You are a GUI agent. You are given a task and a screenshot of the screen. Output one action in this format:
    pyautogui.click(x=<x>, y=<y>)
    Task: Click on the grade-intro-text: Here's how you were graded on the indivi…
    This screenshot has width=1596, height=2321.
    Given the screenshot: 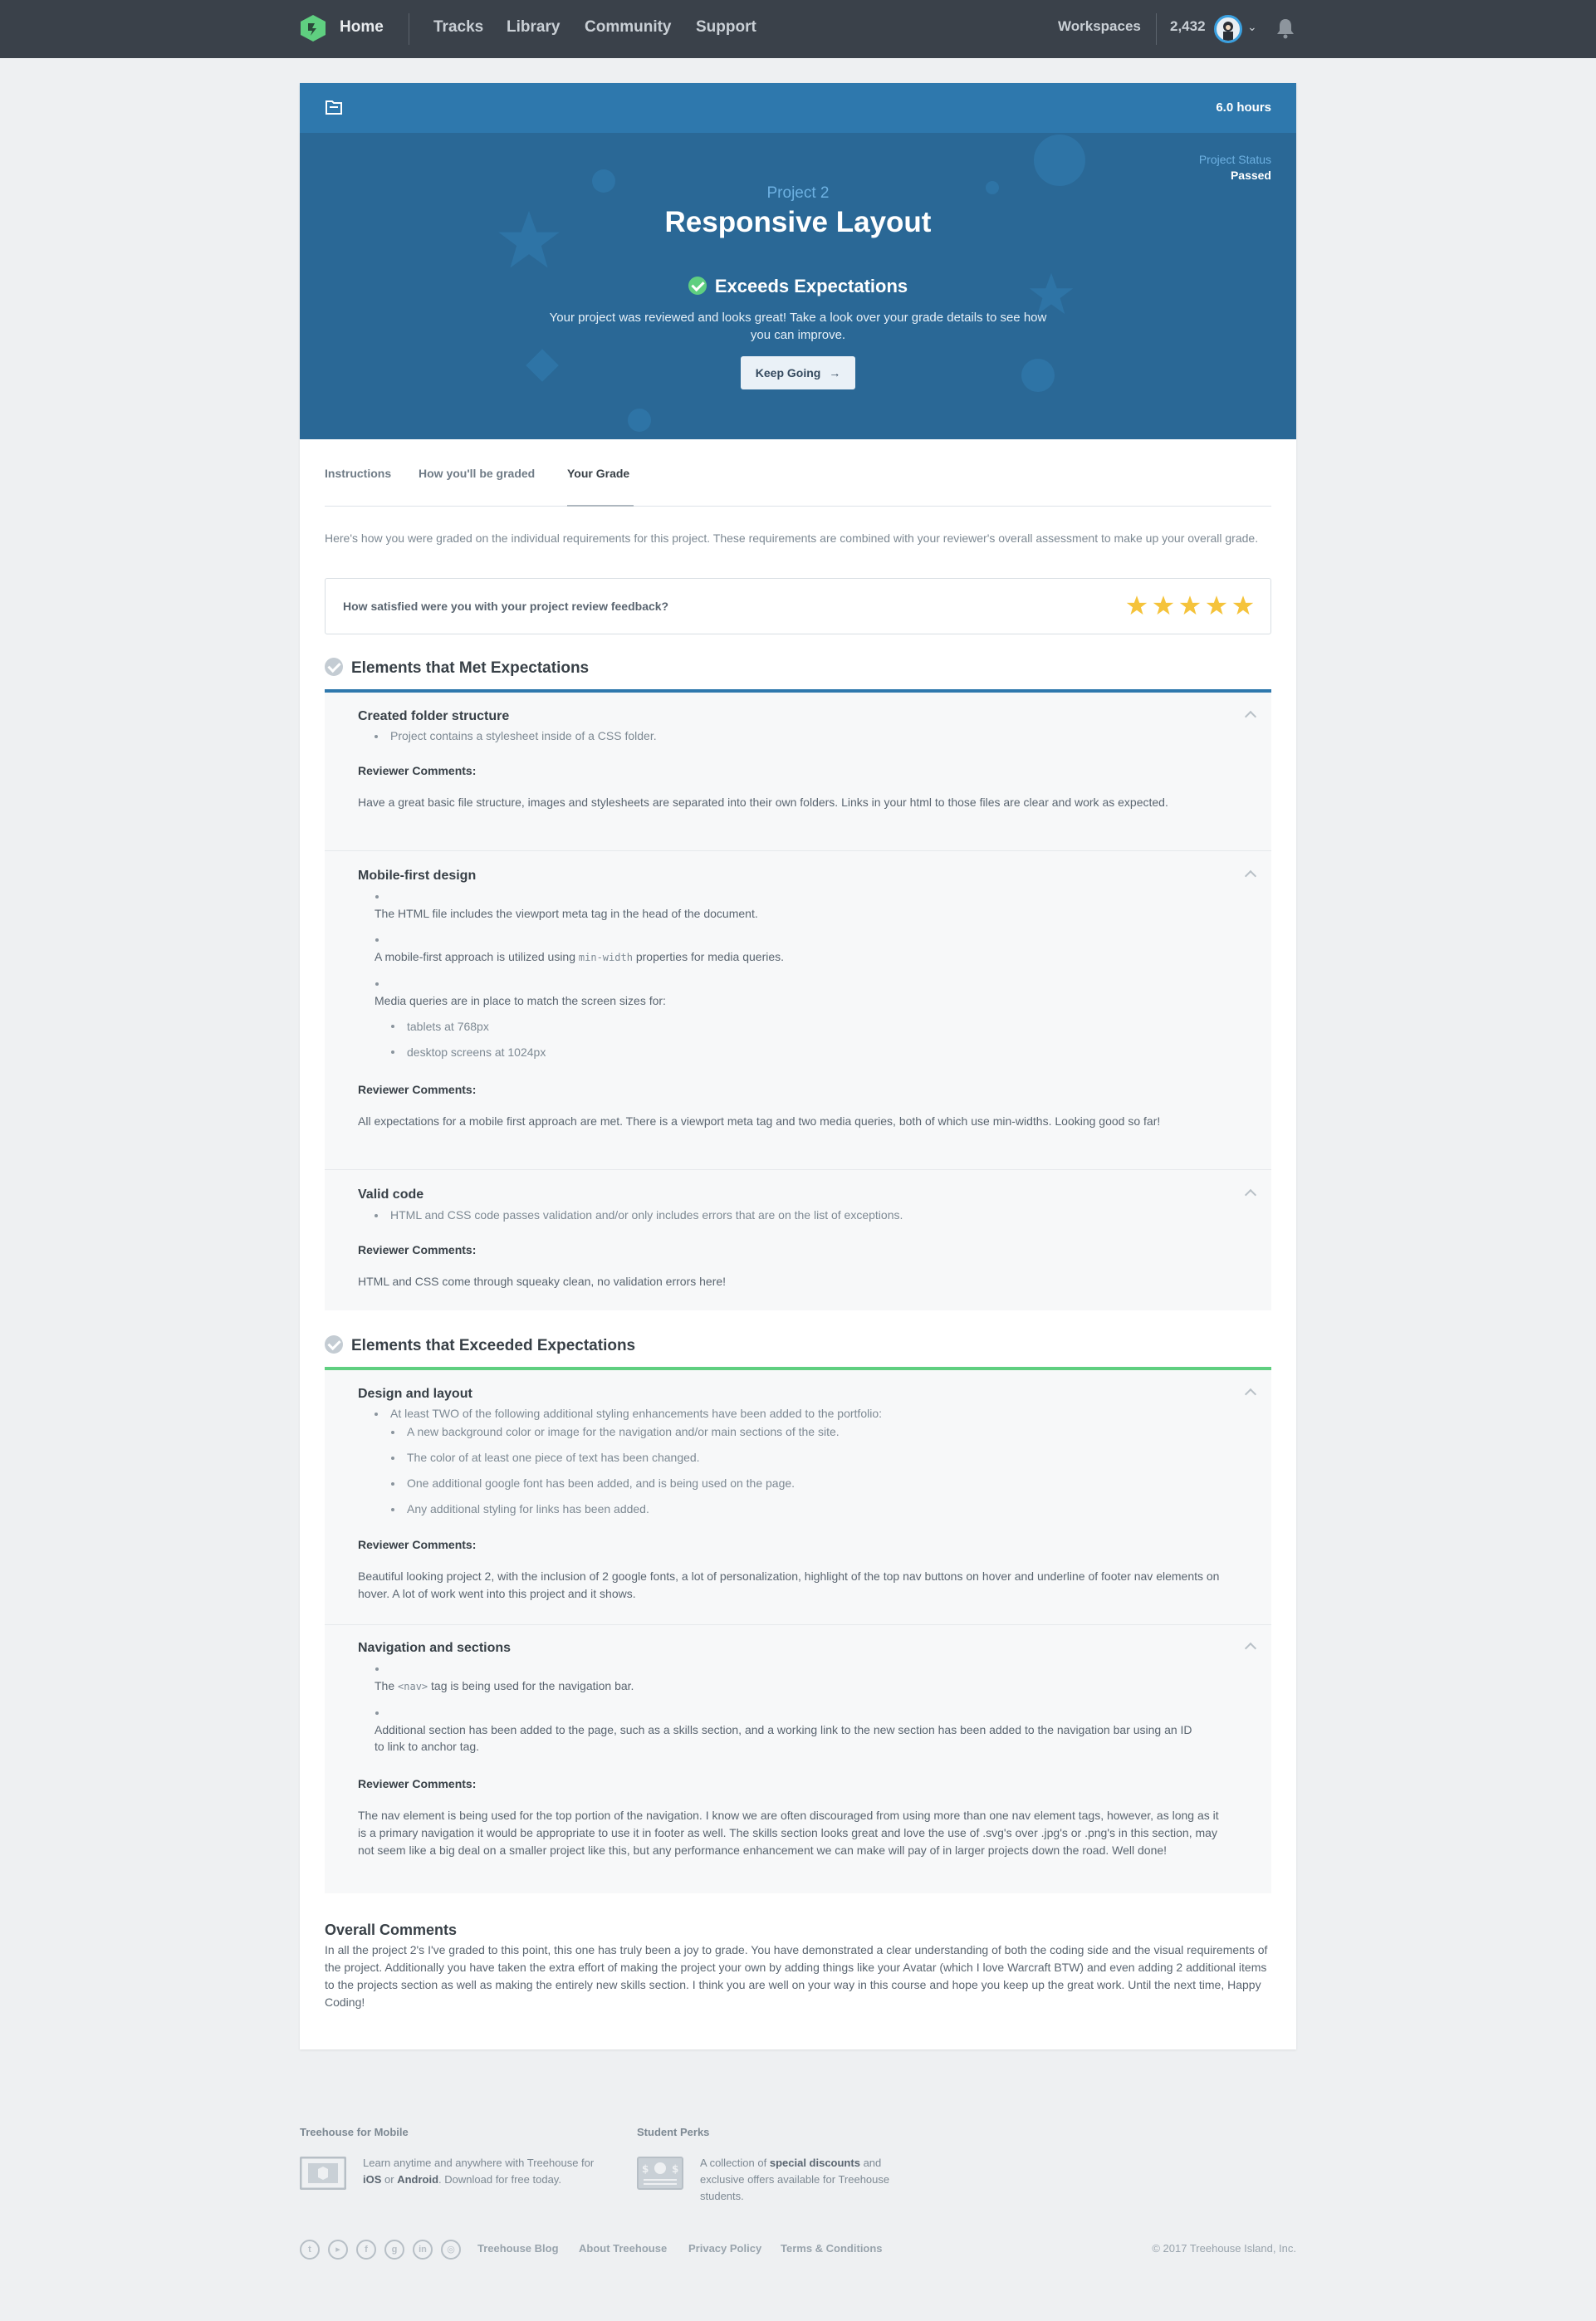 What is the action you would take?
    pyautogui.click(x=792, y=538)
    